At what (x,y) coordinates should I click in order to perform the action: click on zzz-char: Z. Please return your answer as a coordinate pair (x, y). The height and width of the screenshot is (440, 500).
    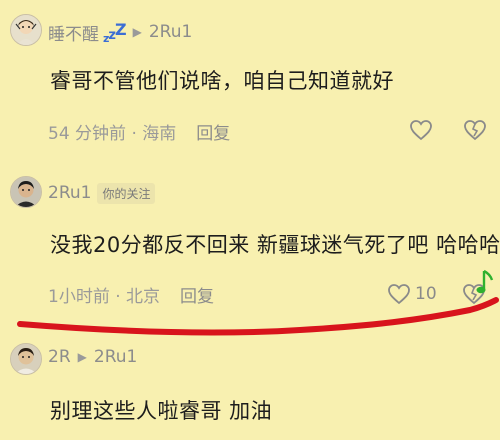
    Looking at the image, I should click on (120, 29).